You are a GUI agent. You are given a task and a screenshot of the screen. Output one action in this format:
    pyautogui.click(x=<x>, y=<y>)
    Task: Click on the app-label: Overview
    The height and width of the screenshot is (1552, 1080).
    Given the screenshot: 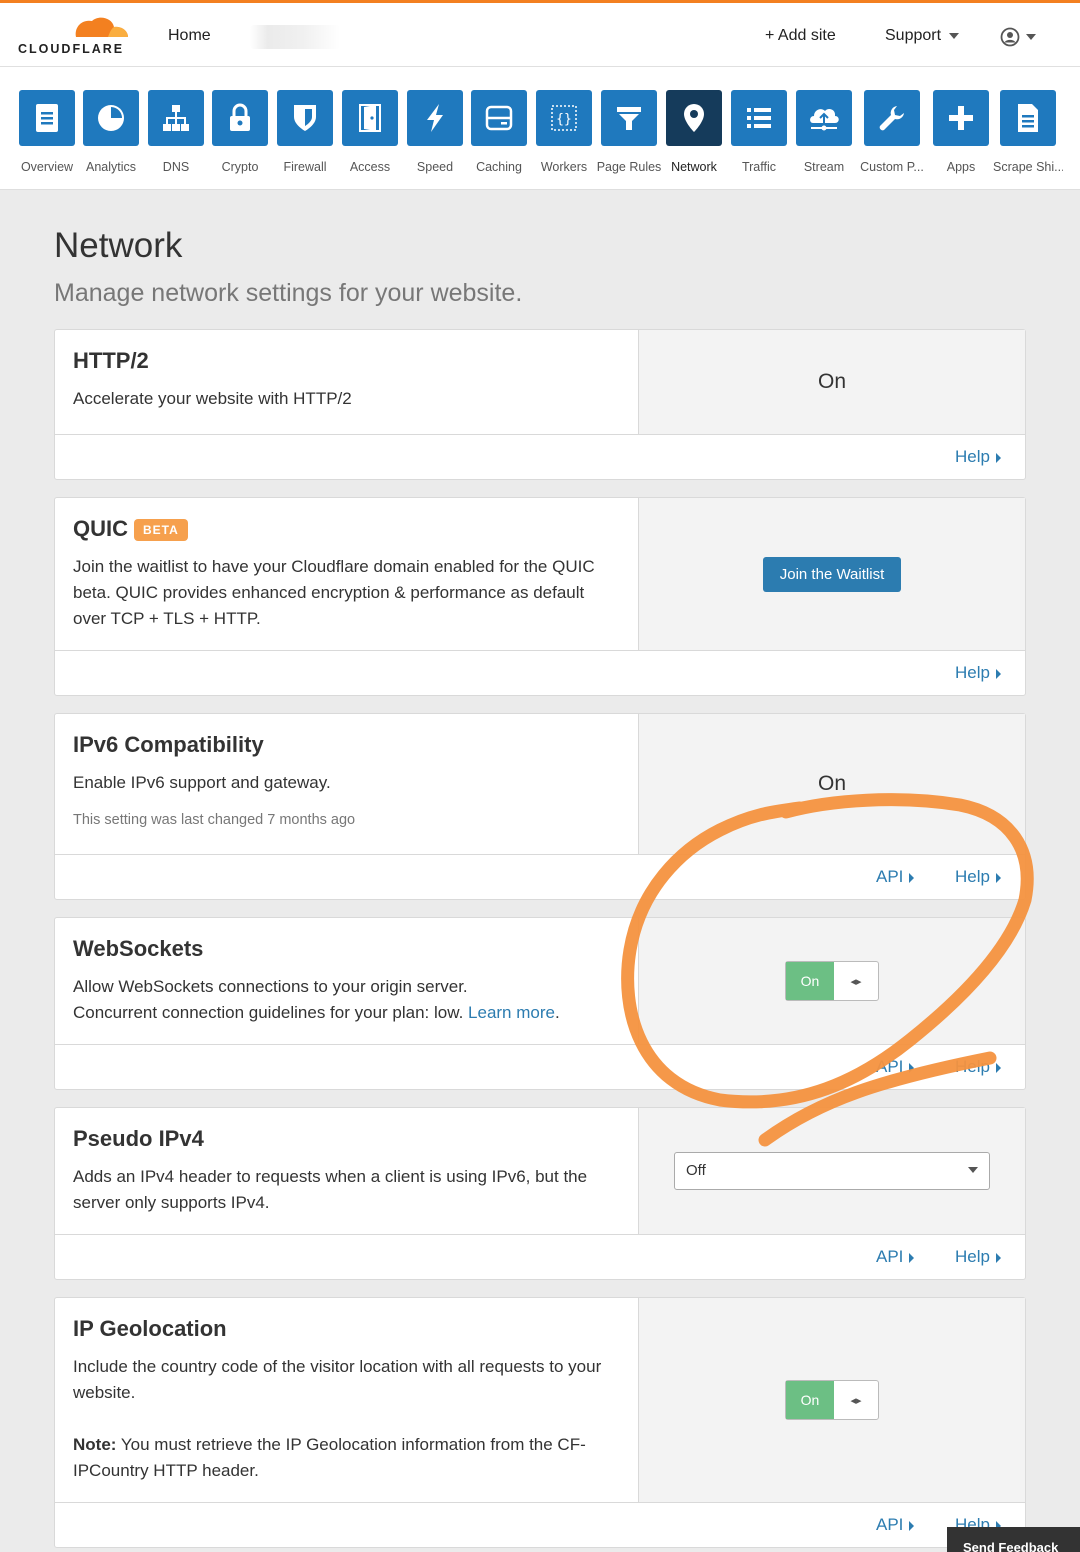 What is the action you would take?
    pyautogui.click(x=47, y=167)
    